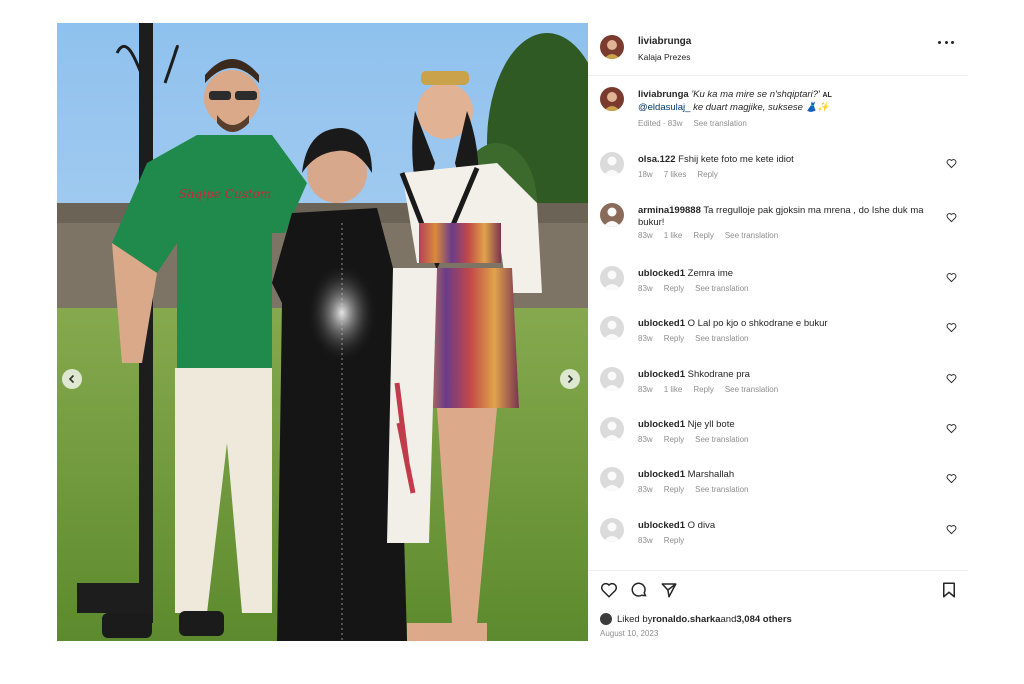  I want to click on comment-body: Zemra ime, so click(710, 273).